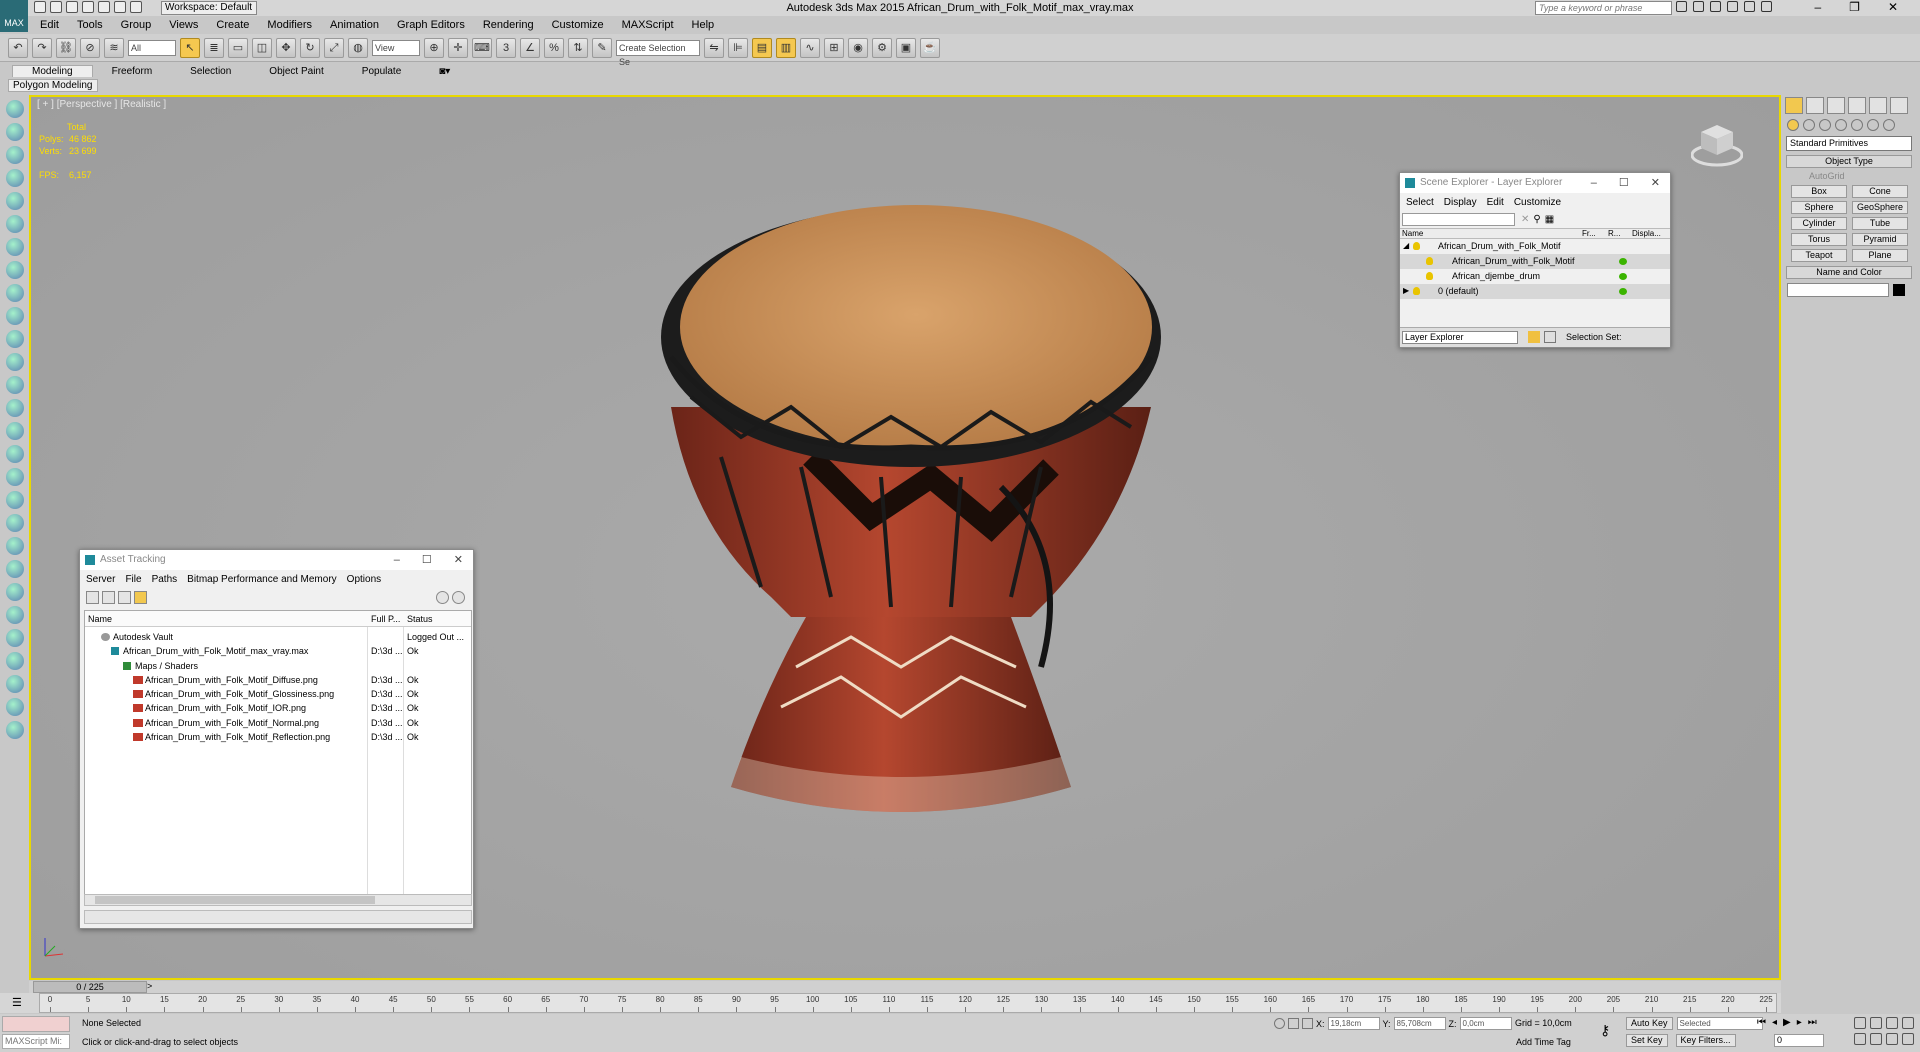  Describe the element at coordinates (762, 47) in the screenshot. I see `layer-explorer-icon: ▤` at that location.